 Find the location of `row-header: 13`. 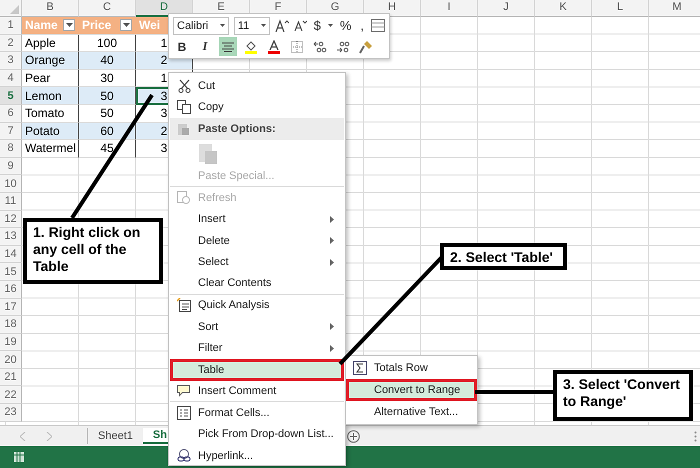

row-header: 13 is located at coordinates (11, 237).